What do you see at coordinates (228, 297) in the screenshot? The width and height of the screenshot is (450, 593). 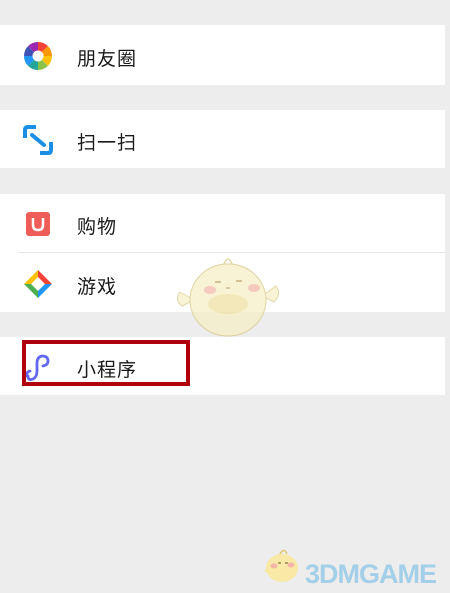 I see `chick-mascot-icon` at bounding box center [228, 297].